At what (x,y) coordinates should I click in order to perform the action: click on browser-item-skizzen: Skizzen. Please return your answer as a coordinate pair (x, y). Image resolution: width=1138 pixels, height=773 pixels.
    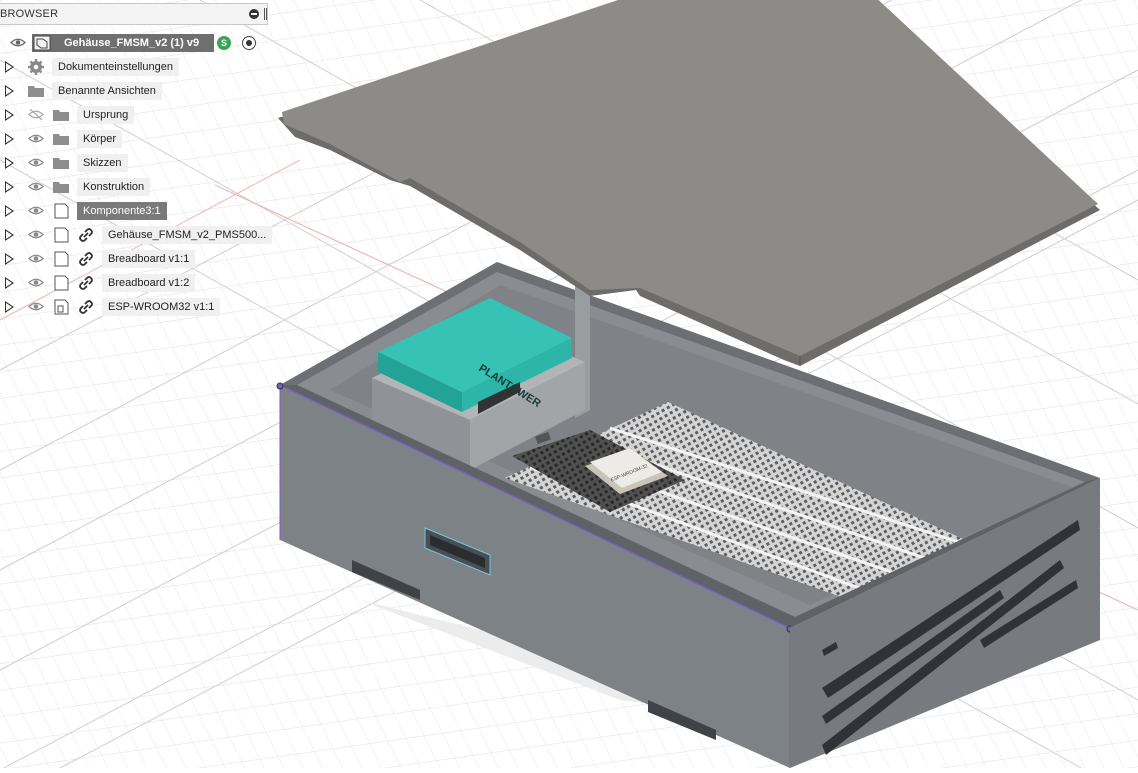
    Looking at the image, I should click on (136, 163).